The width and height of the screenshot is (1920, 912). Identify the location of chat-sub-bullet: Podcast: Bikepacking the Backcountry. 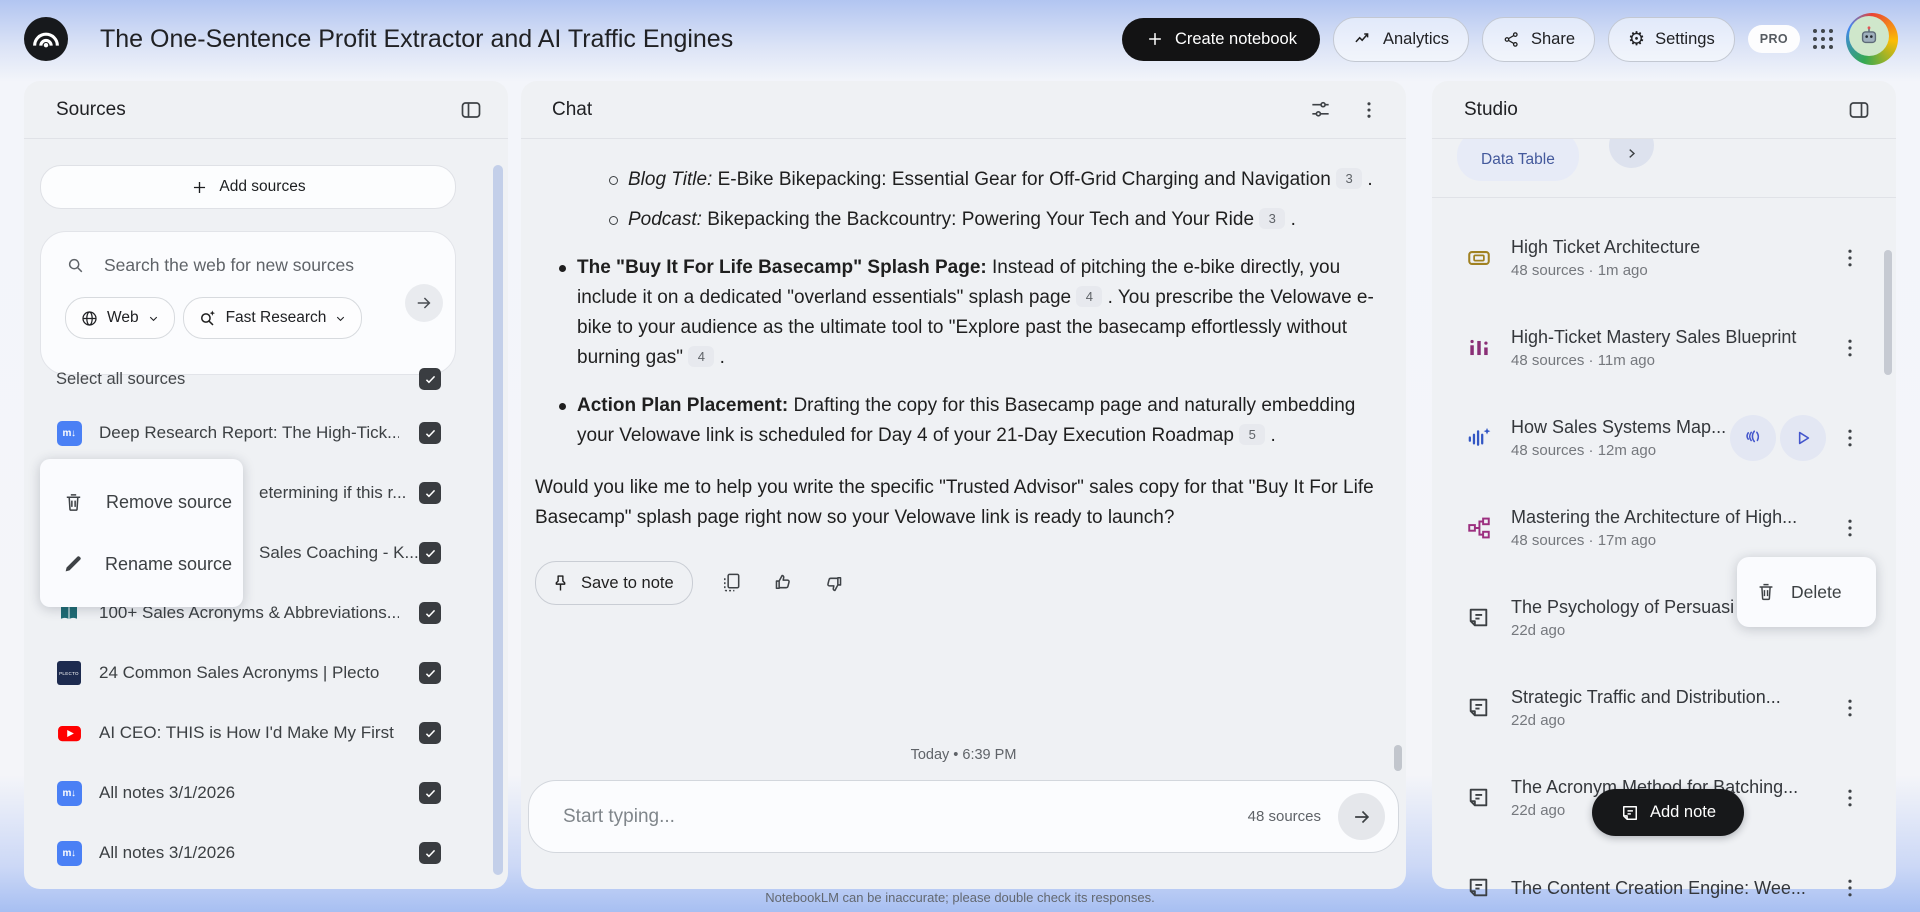
(962, 220).